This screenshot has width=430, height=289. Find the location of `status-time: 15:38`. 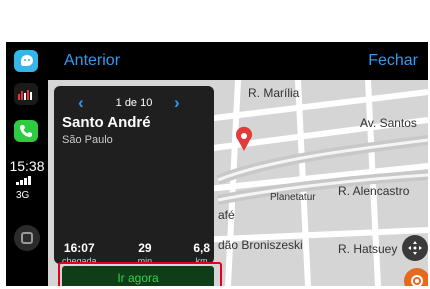

status-time: 15:38 is located at coordinates (27, 166).